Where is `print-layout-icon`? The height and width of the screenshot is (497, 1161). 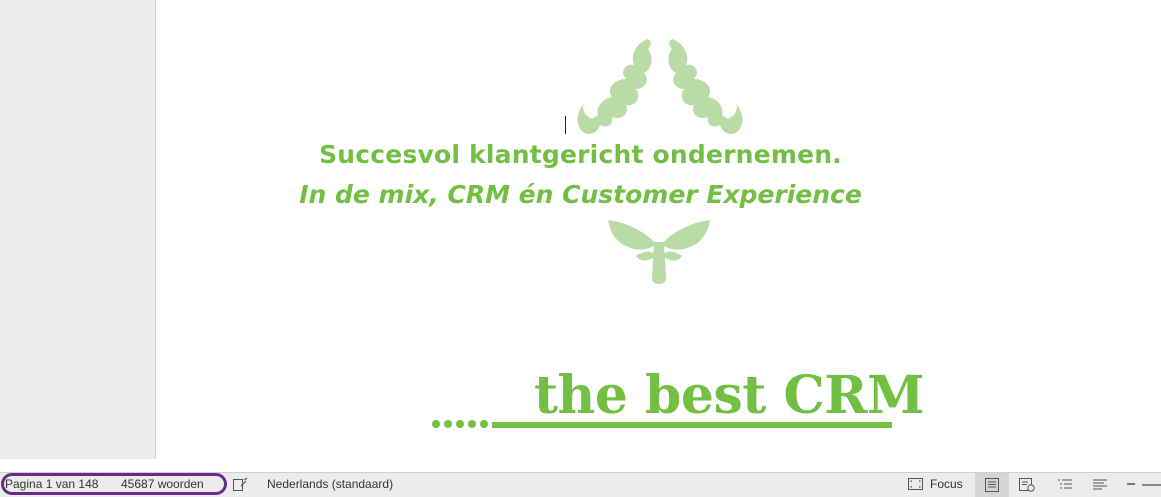
print-layout-icon is located at coordinates (992, 486).